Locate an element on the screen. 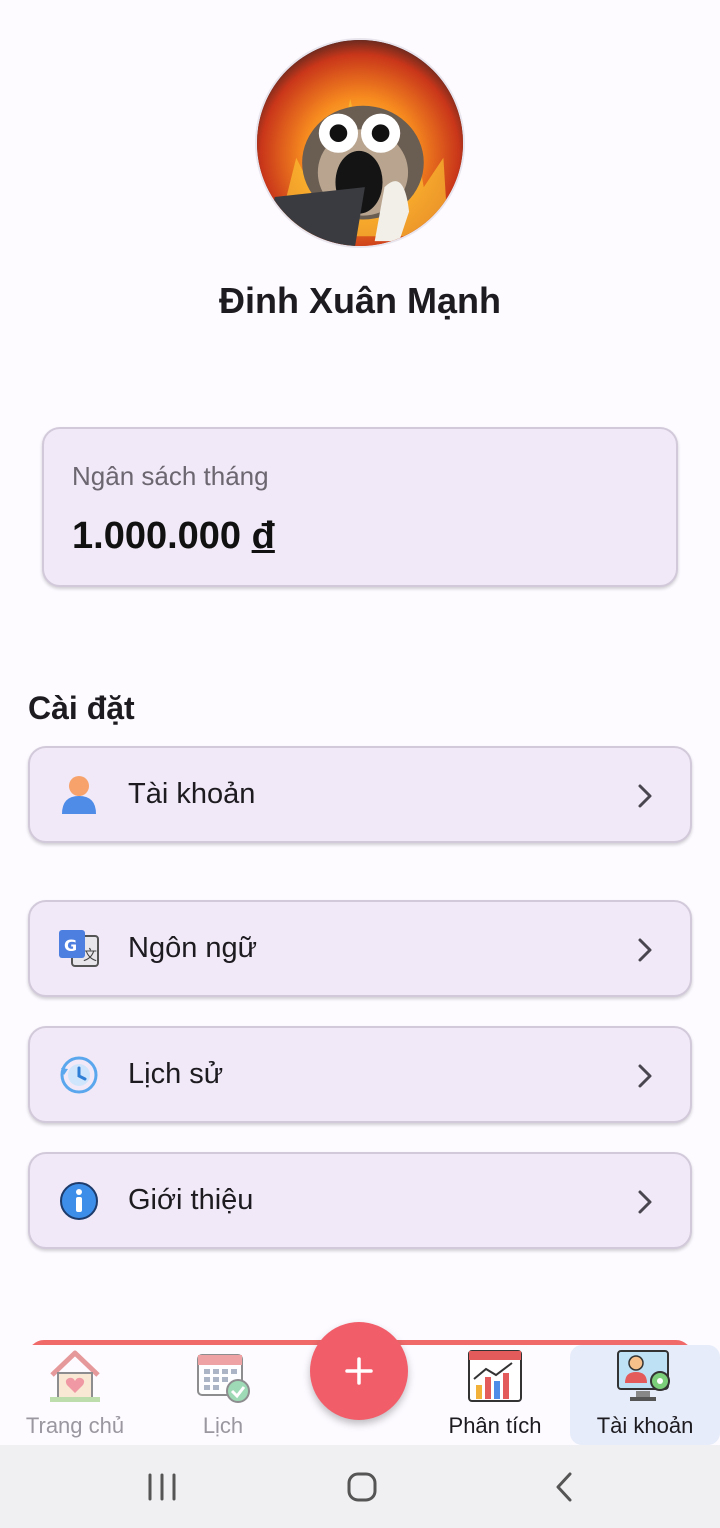 The width and height of the screenshot is (720, 1528). recent-apps-button is located at coordinates (162, 1487).